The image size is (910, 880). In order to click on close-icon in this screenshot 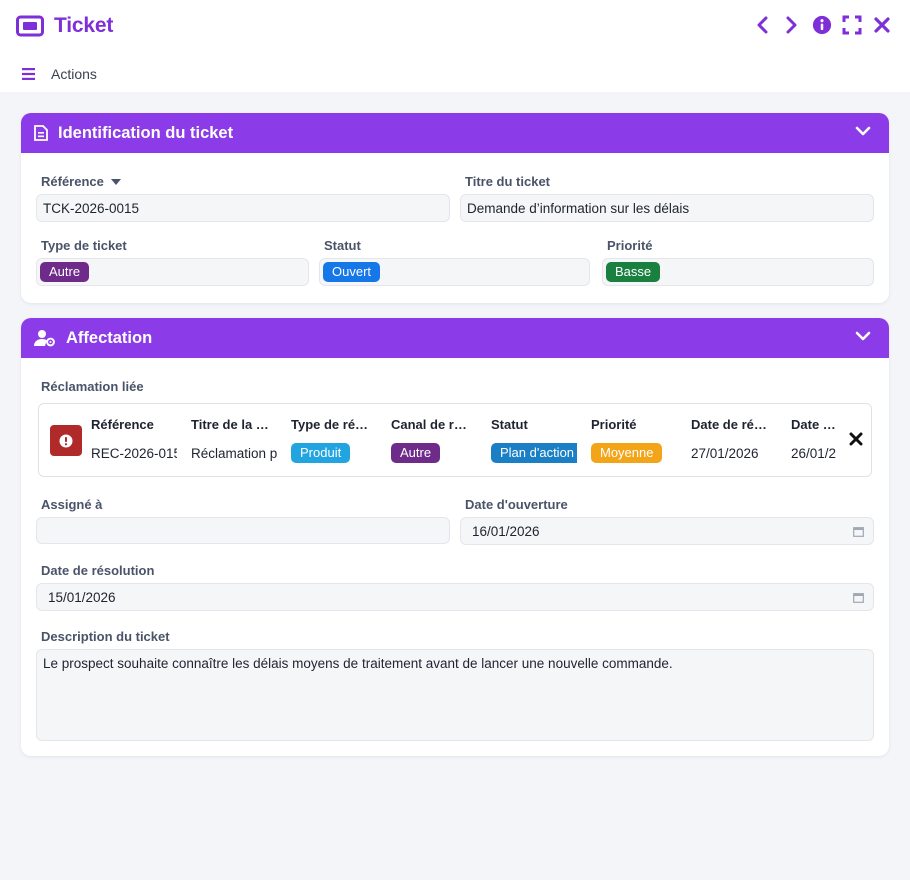, I will do `click(882, 25)`.